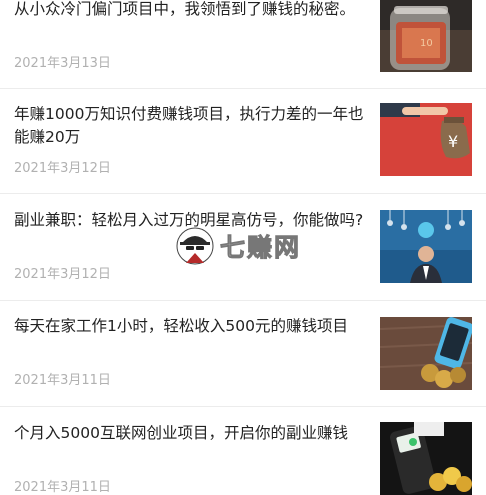  I want to click on article-title: 个月入5000互联网创业项目，开启你的副业赚钱, so click(189, 433).